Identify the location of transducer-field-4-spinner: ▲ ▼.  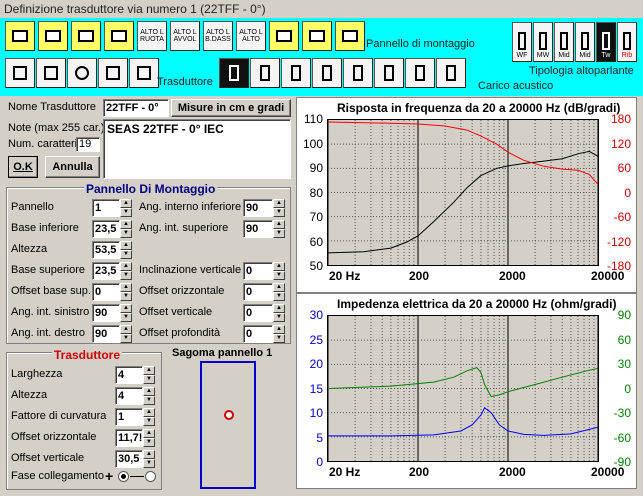
(149, 459).